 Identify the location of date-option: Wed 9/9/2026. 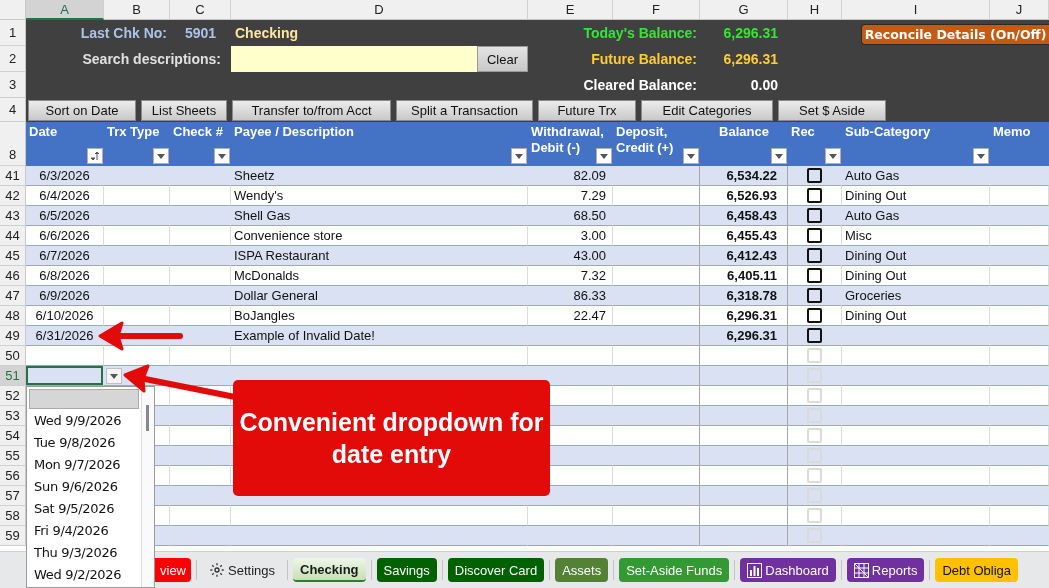
(85, 420).